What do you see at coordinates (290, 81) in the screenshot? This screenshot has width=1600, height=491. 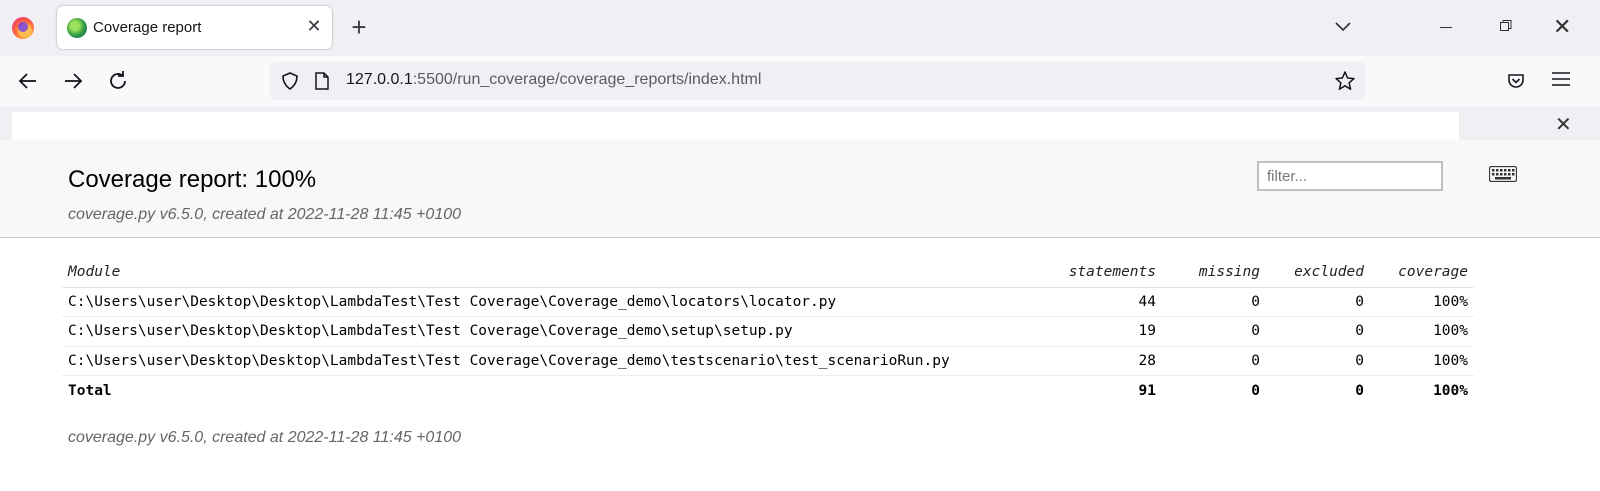 I see `shield-icon` at bounding box center [290, 81].